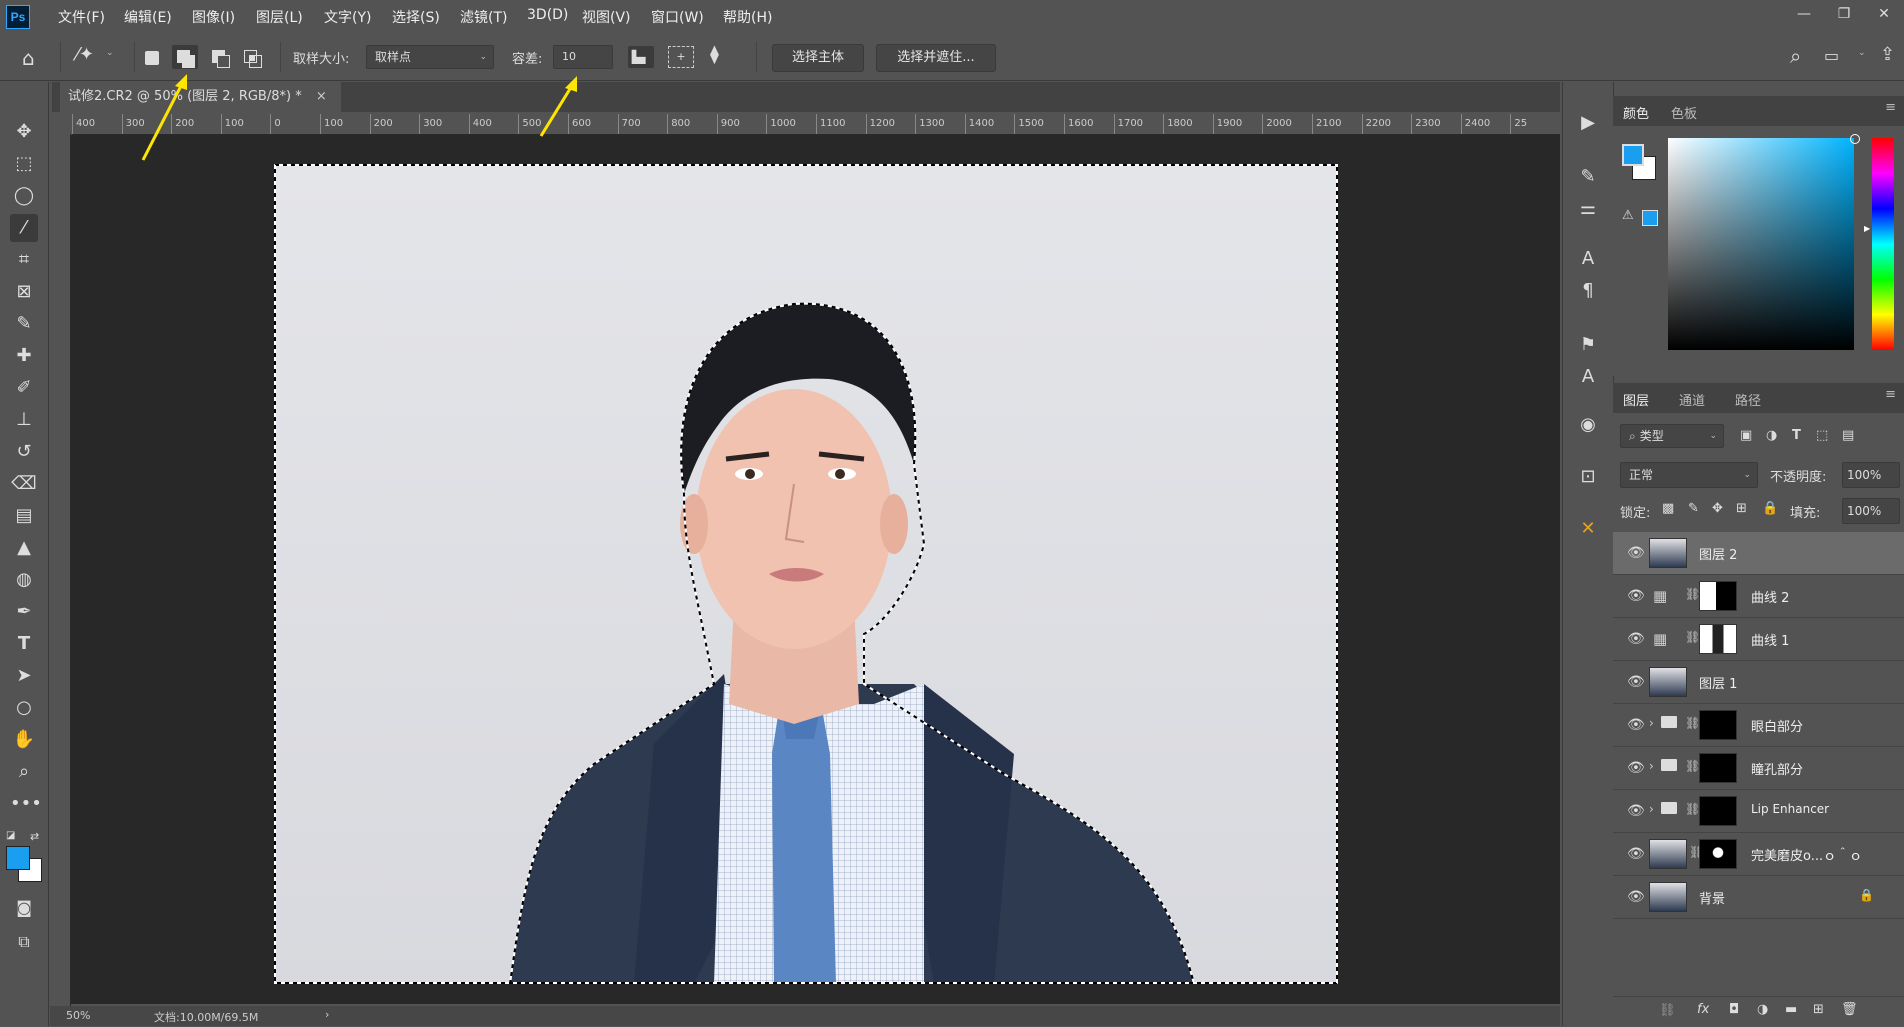 Image resolution: width=1904 pixels, height=1027 pixels. I want to click on camera-icon: ◉, so click(1588, 425).